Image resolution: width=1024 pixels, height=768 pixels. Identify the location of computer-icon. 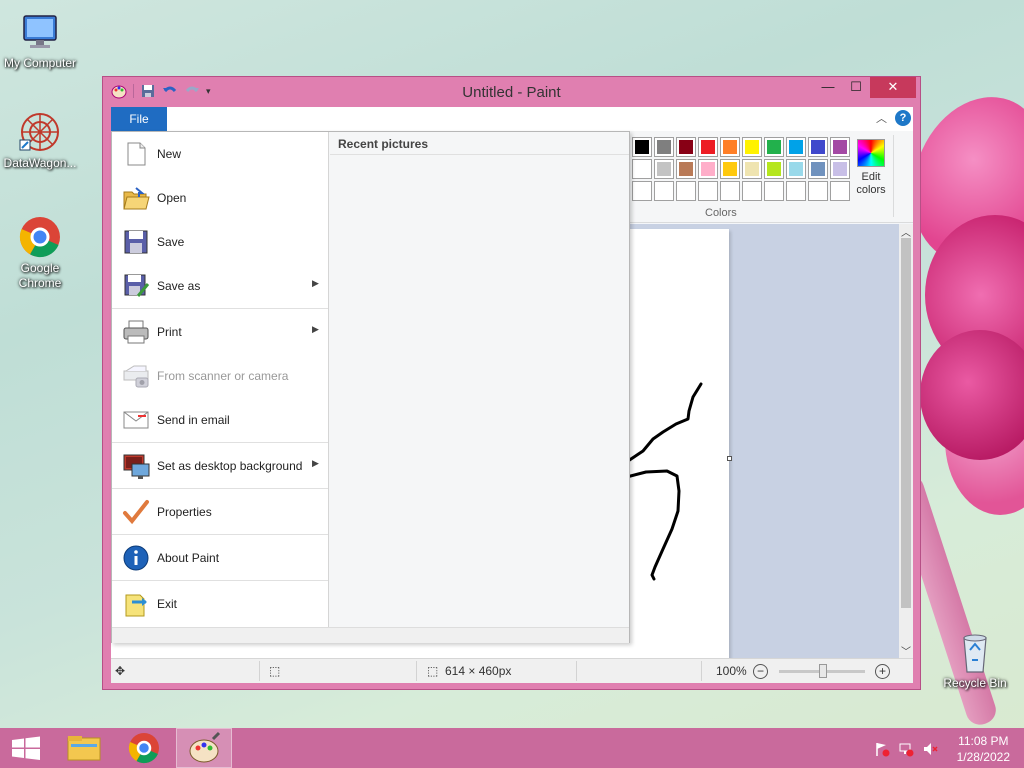
(40, 32).